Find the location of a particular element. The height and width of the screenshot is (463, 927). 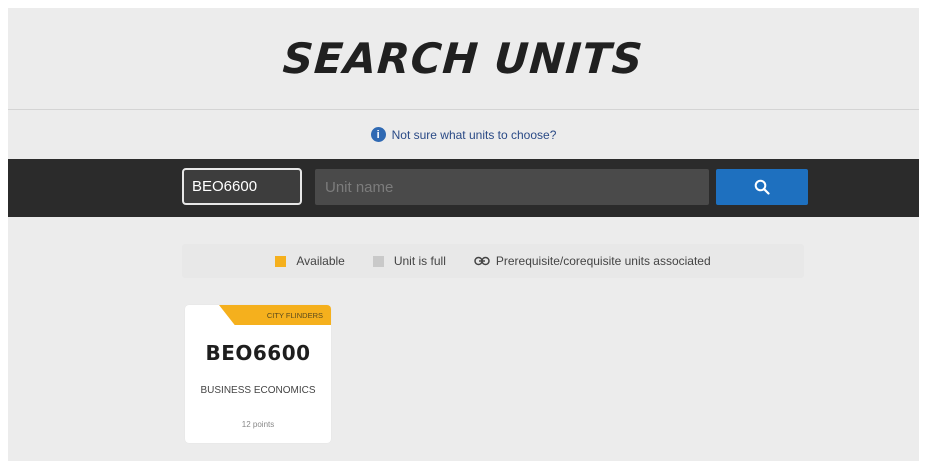

page-title: SEARCH UNITS is located at coordinates (463, 58).